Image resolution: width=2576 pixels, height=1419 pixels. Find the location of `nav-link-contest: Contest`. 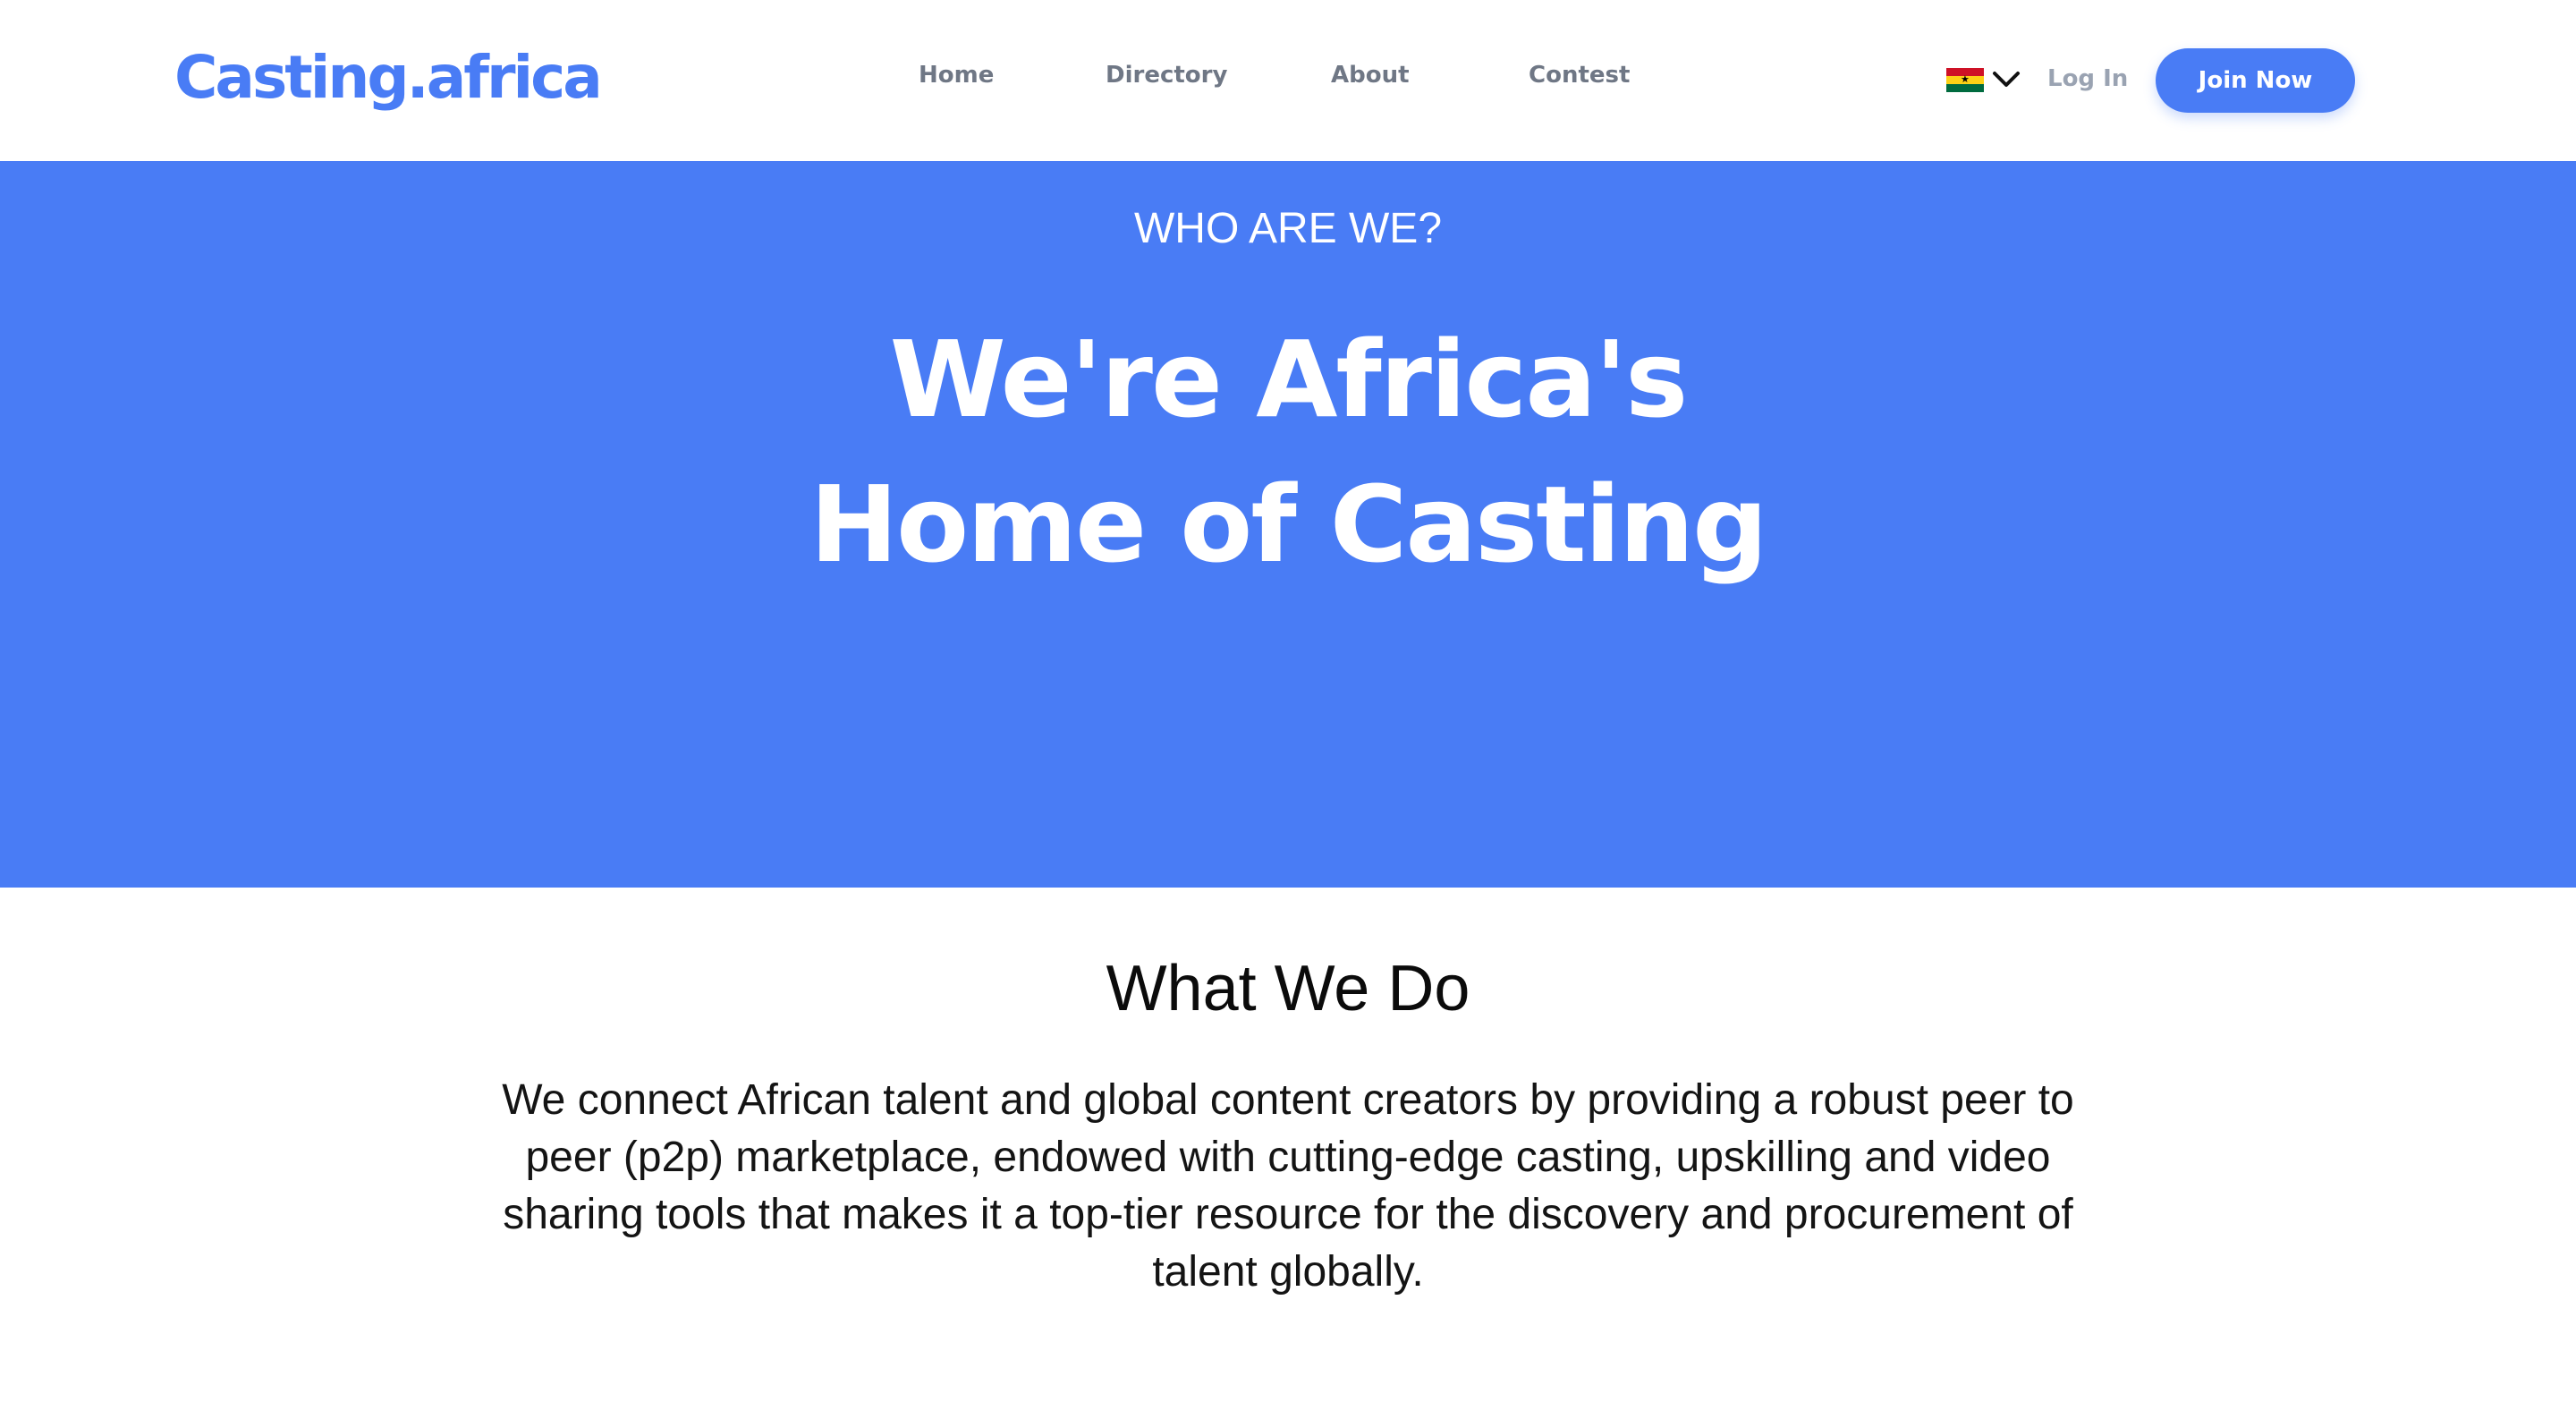

nav-link-contest: Contest is located at coordinates (1579, 75).